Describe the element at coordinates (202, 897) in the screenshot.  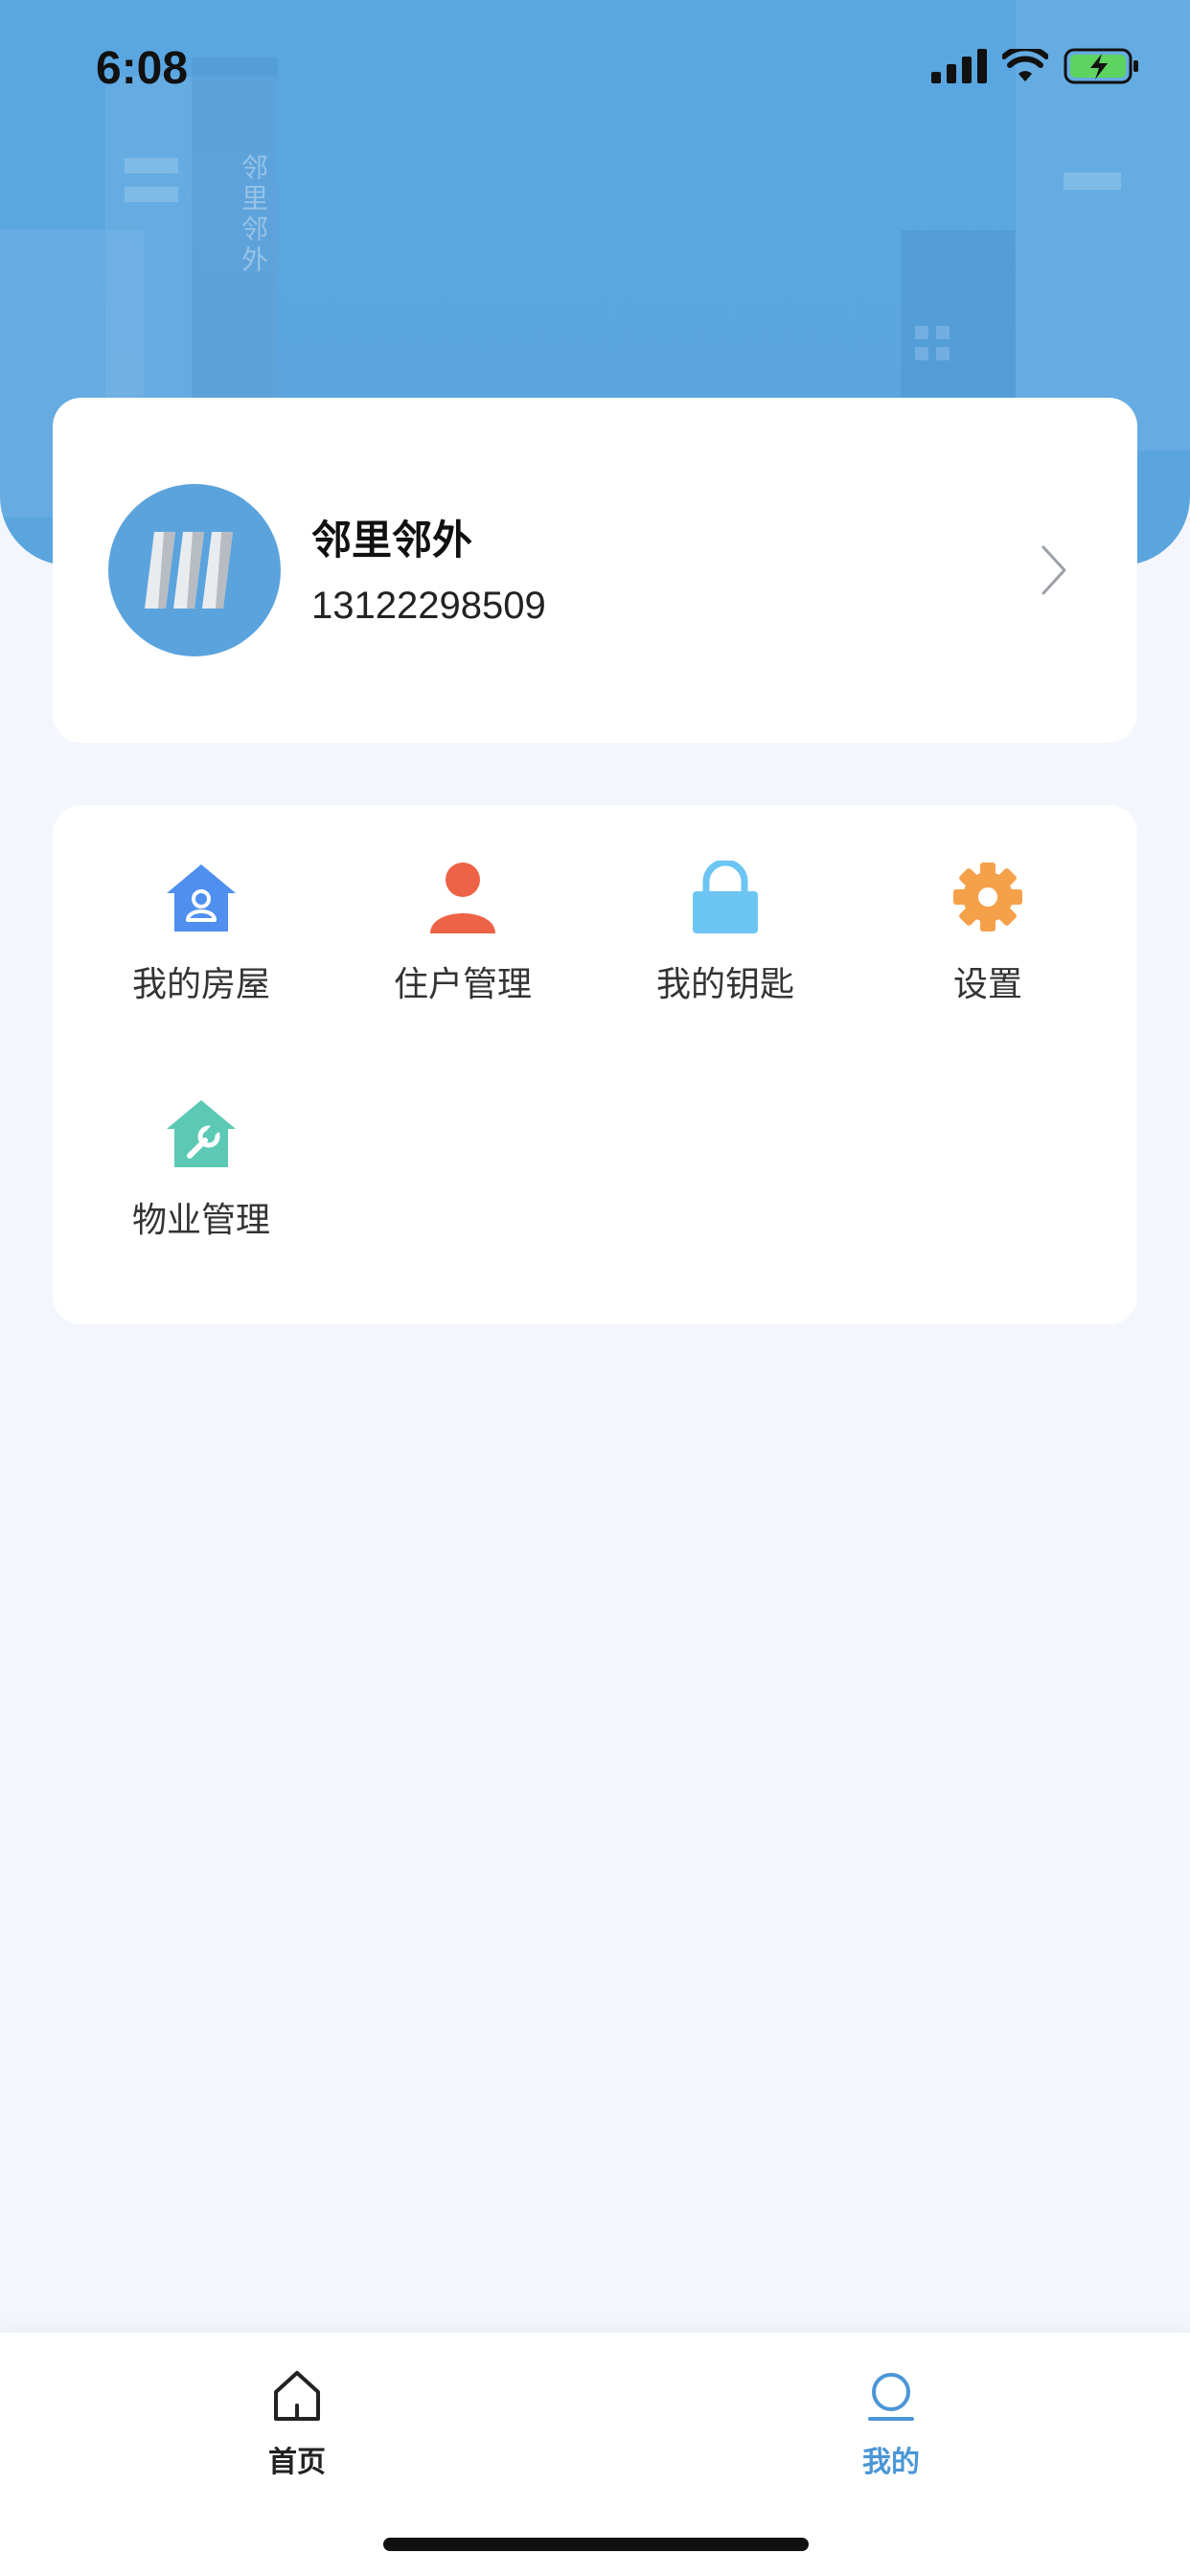
I see `house-user-icon` at that location.